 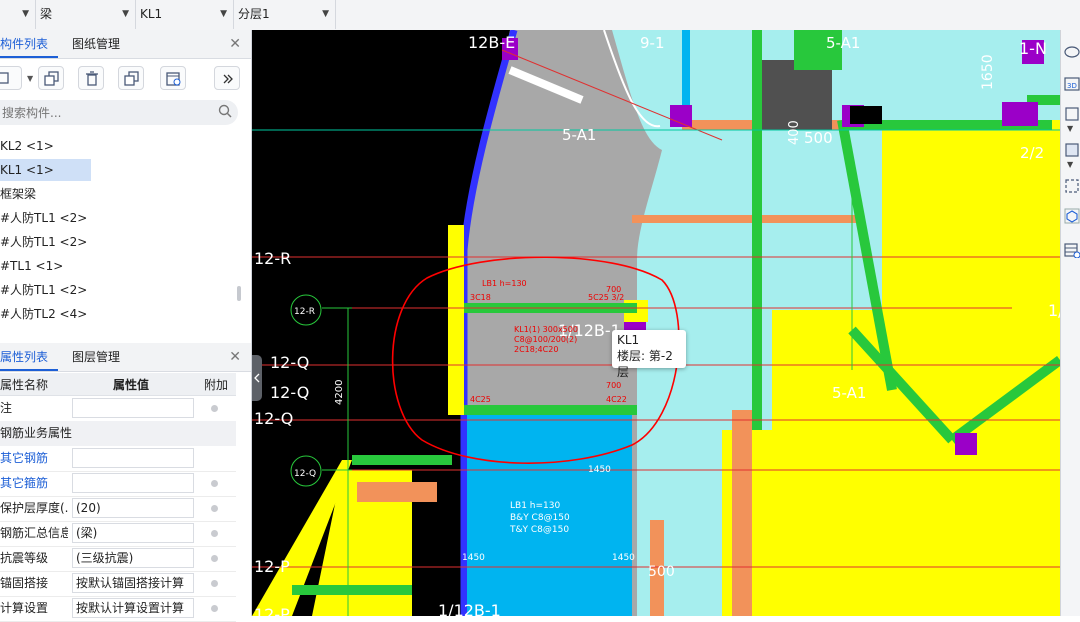 I want to click on rebar-label: 5C25 3/2, so click(x=606, y=297).